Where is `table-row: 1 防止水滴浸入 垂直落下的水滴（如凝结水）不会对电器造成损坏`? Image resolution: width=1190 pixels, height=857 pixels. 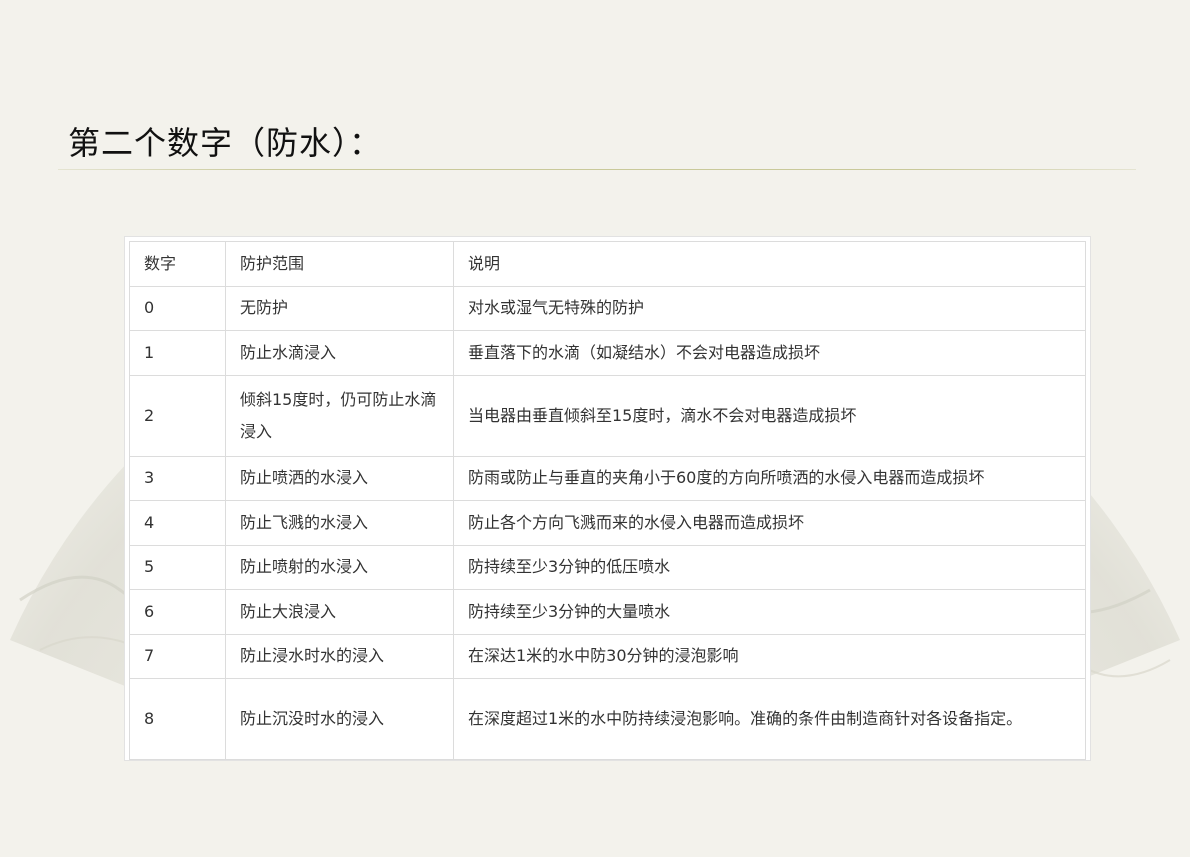 table-row: 1 防止水滴浸入 垂直落下的水滴（如凝结水）不会对电器造成损坏 is located at coordinates (607, 353).